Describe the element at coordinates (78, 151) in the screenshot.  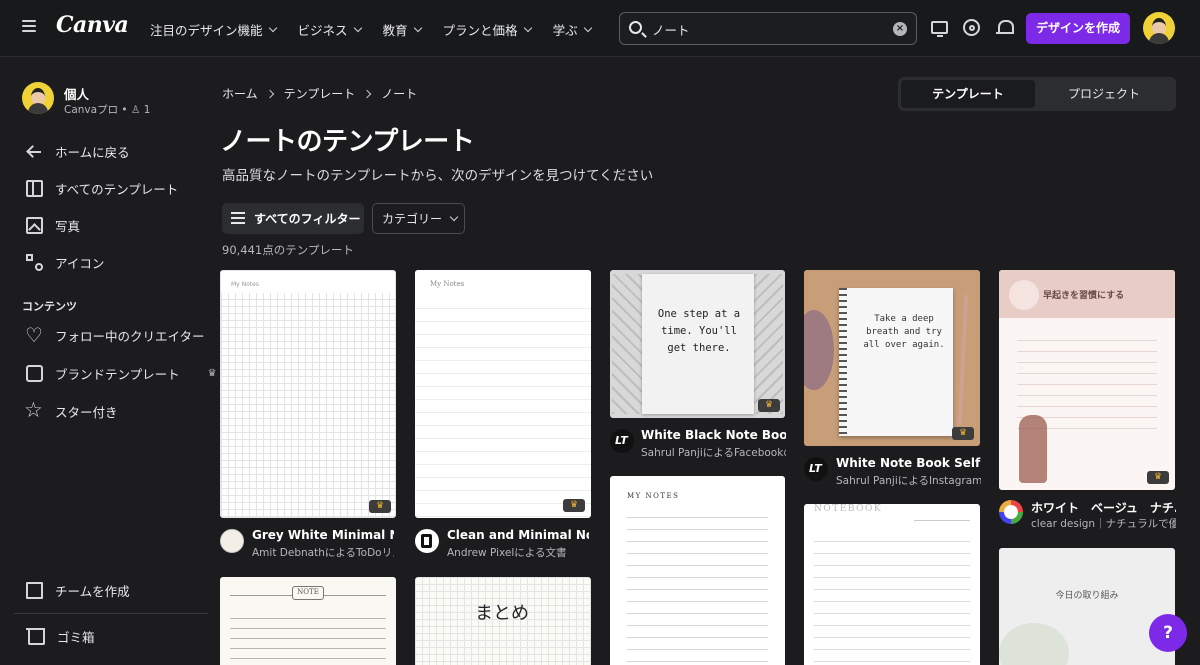
I see `sidebar-item-home: ホームに戻る` at that location.